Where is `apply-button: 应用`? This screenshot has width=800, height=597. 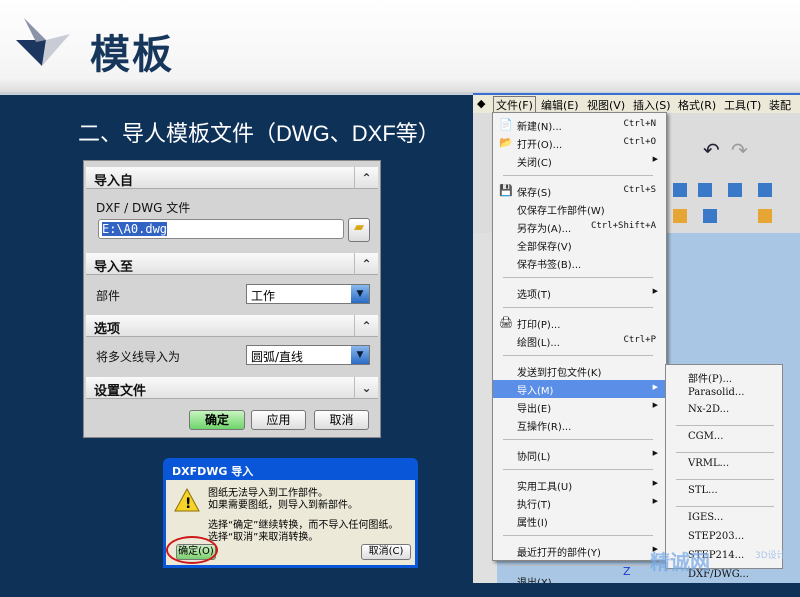
apply-button: 应用 is located at coordinates (278, 420).